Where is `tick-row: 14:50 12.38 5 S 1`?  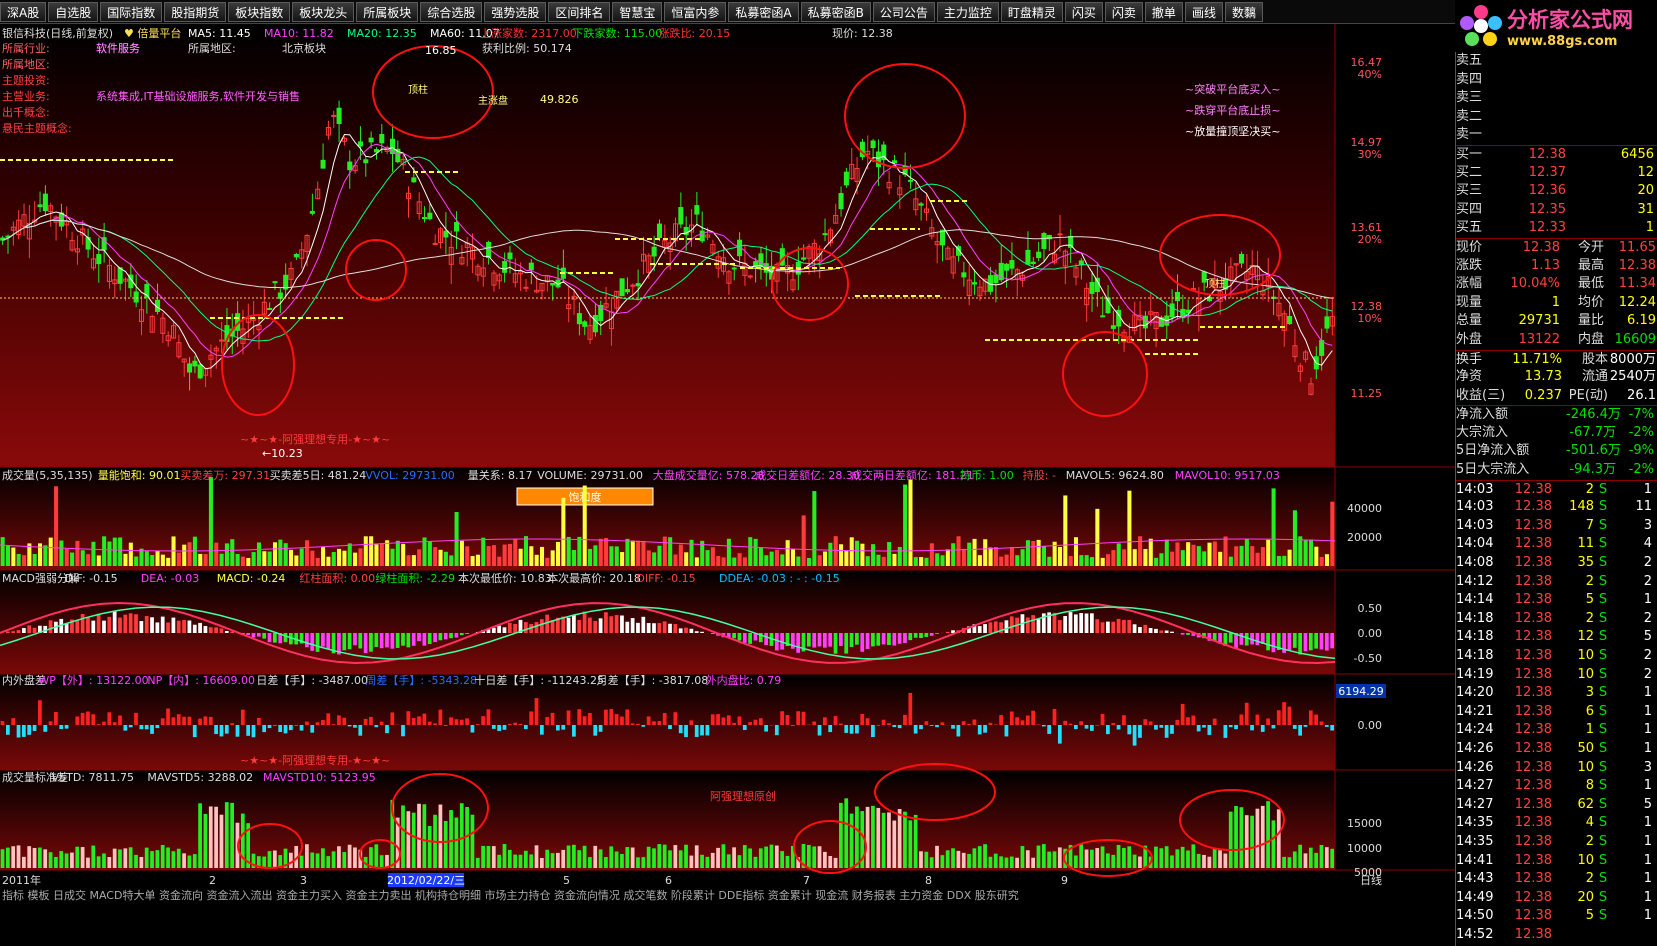
tick-row: 14:50 12.38 5 S 1 is located at coordinates (1554, 916).